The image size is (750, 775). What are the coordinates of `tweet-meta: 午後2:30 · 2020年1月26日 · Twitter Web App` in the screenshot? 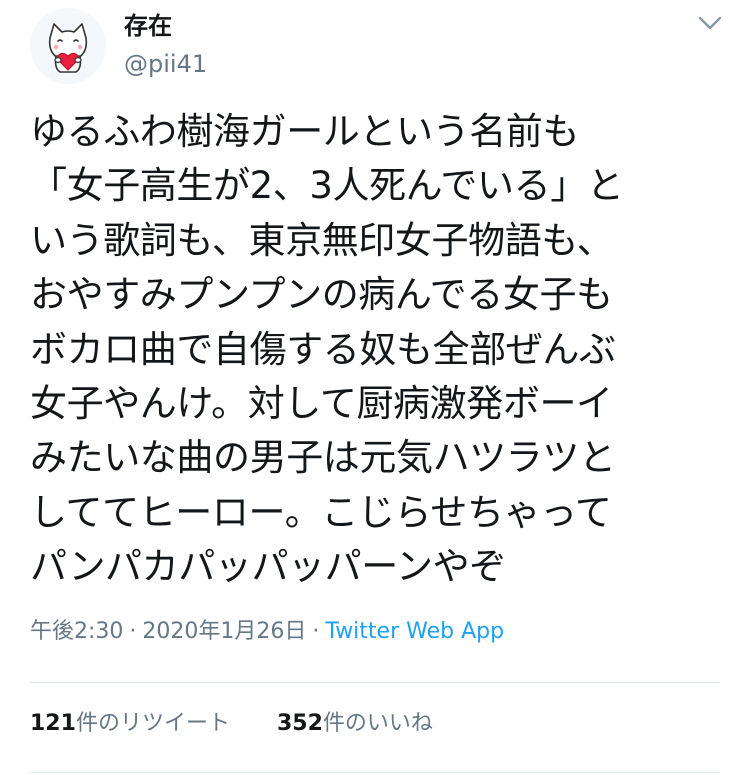 It's located at (267, 632).